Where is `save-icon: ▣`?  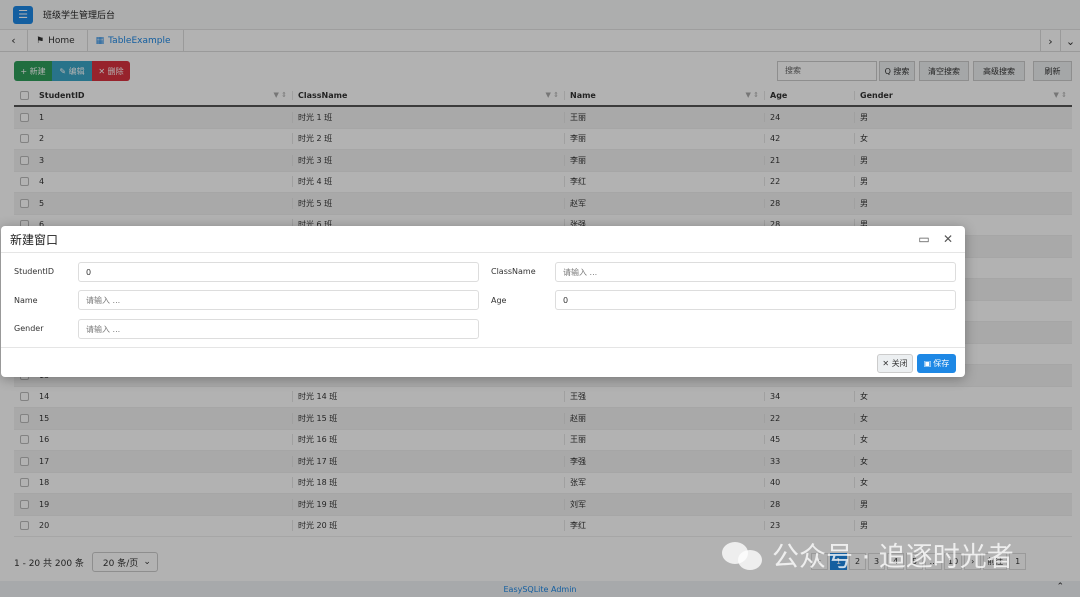 save-icon: ▣ is located at coordinates (927, 363).